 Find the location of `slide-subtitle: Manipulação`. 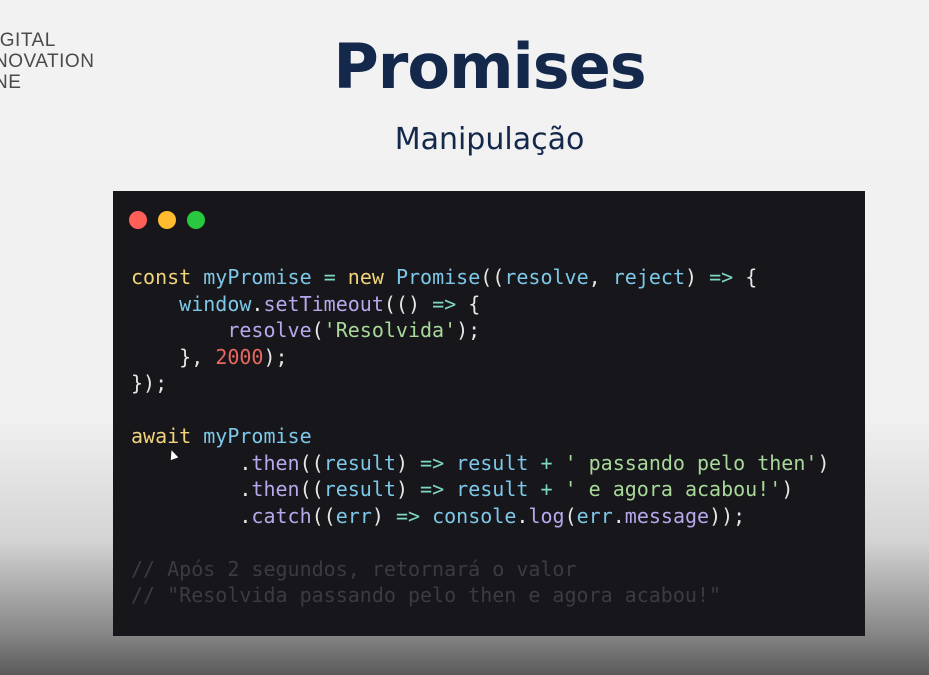

slide-subtitle: Manipulação is located at coordinates (489, 139).